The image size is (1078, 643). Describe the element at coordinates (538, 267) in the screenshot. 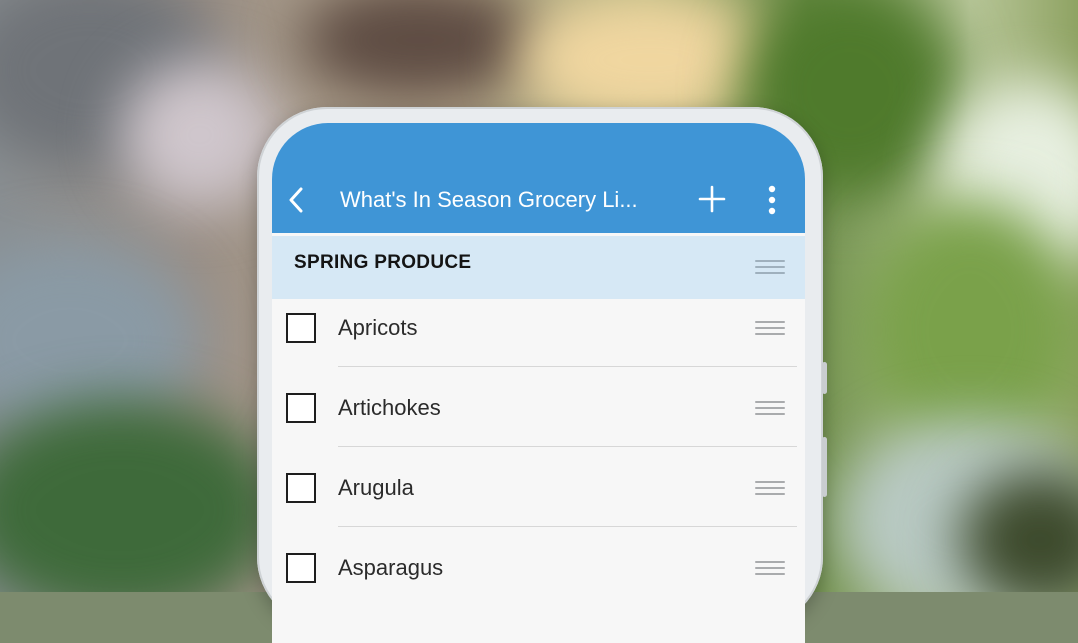

I see `section-header: SPRING PRODUCE` at that location.